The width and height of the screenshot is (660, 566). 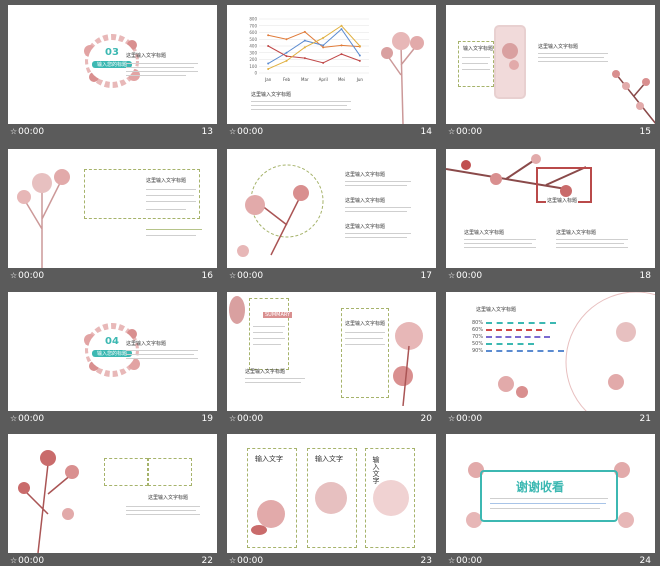 I want to click on slide-thumb-24: 谢谢收看 ☆00:00 24, so click(x=550, y=500).